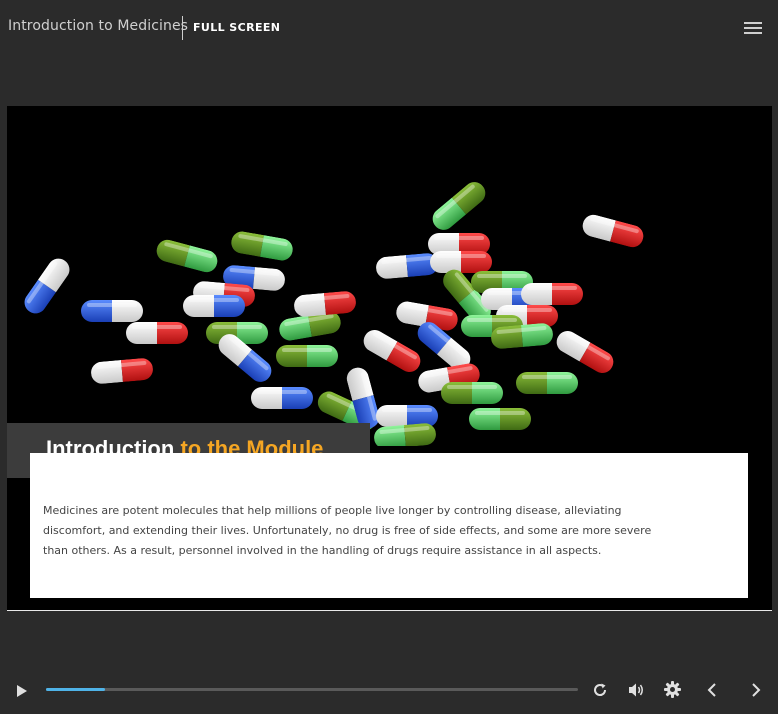 The image size is (778, 714). What do you see at coordinates (753, 29) in the screenshot?
I see `hamburger-menu-icon` at bounding box center [753, 29].